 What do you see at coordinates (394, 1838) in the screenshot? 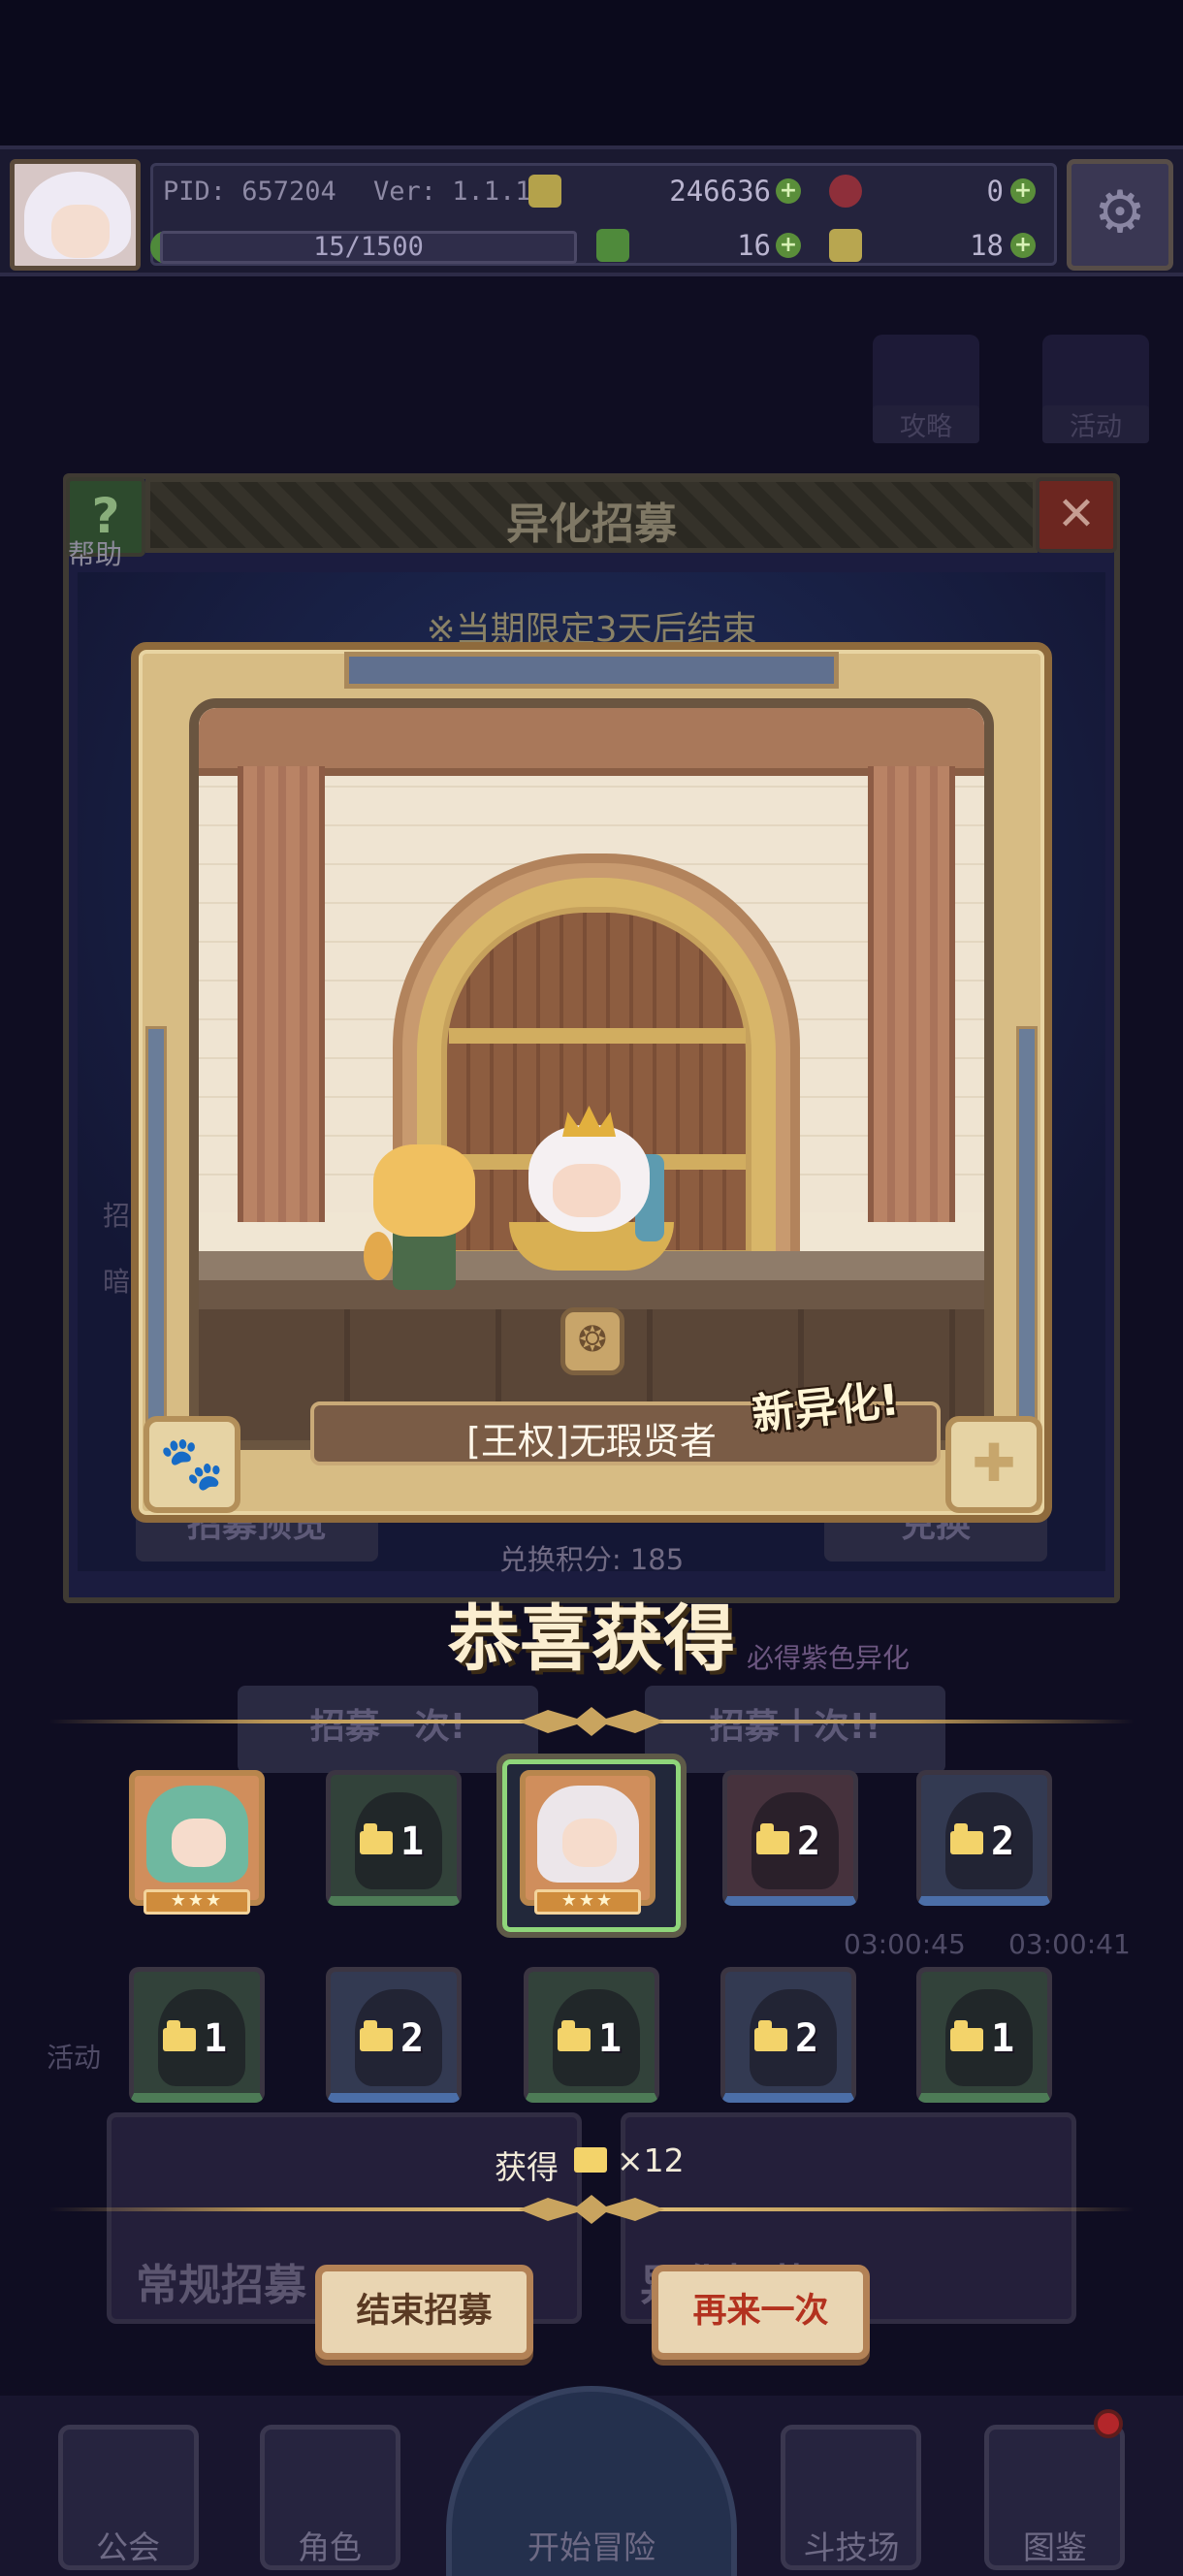
I see `reward-slot-fragment-1: 1` at bounding box center [394, 1838].